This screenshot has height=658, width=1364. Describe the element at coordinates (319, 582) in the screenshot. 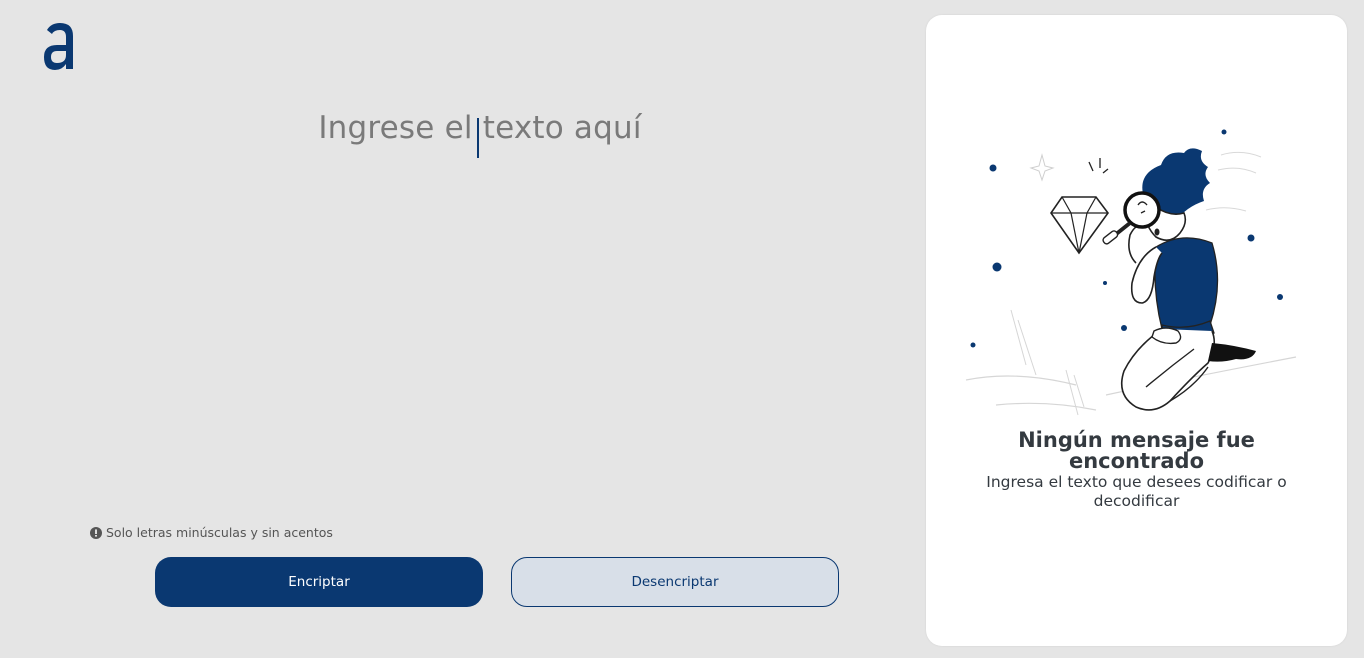

I see `encrypt-button: Encriptar` at that location.